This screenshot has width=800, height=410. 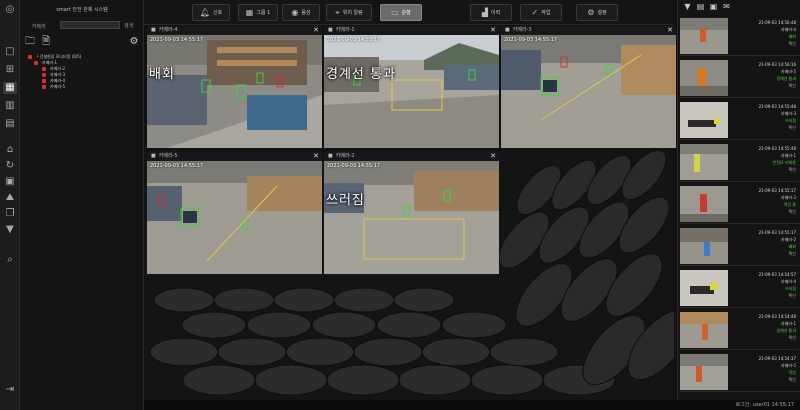 I want to click on toolbar-button-alarm: 🔔︎ 신호, so click(x=211, y=12).